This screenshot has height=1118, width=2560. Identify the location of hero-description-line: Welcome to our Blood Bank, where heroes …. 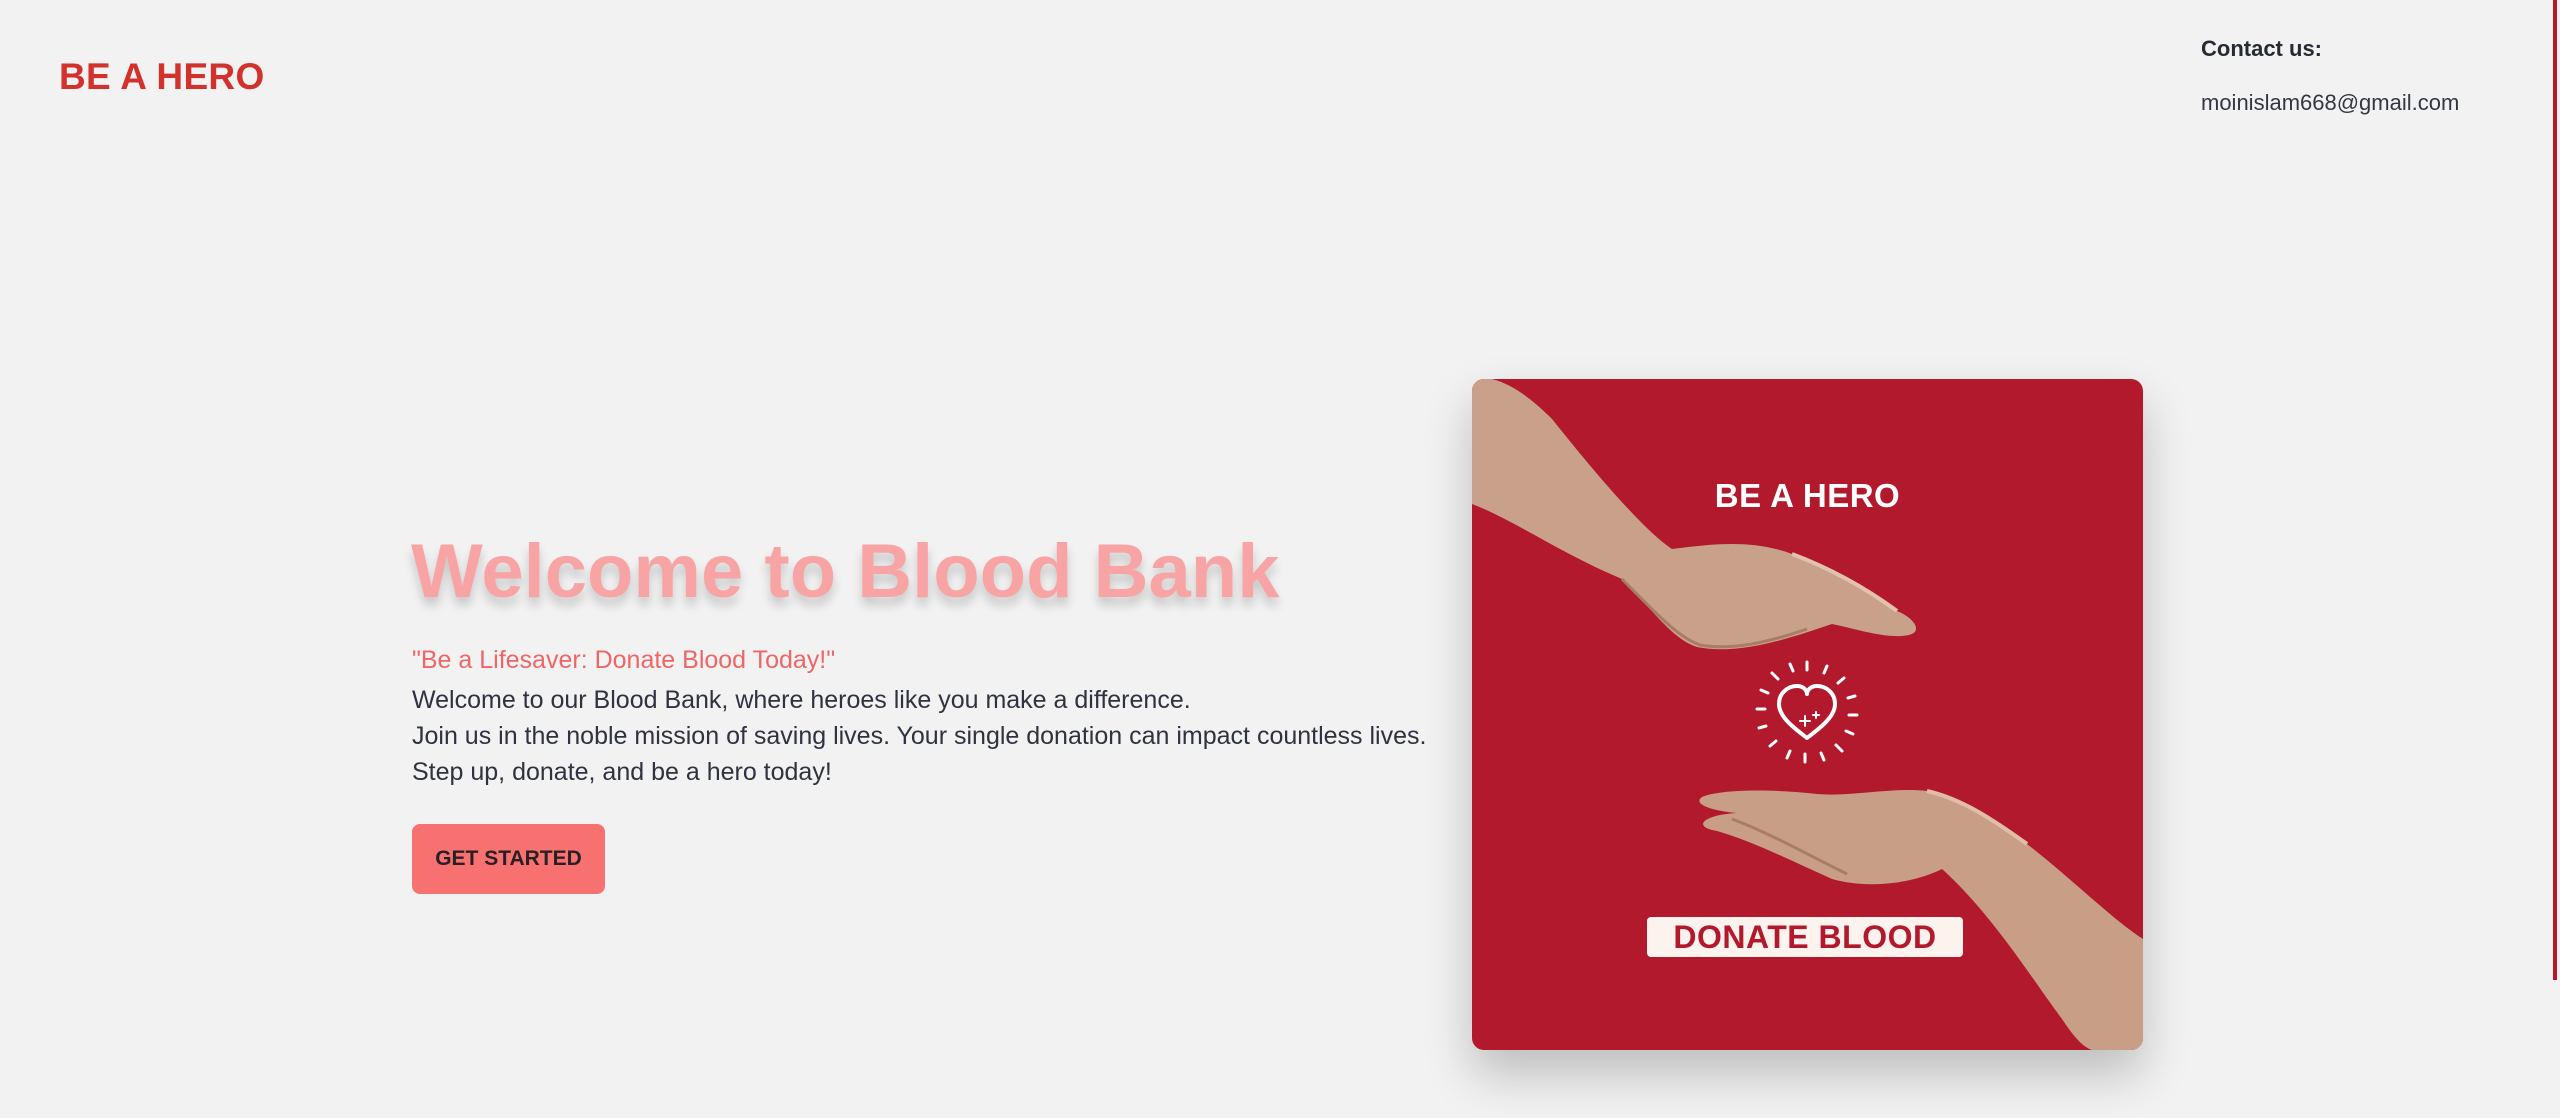
(801, 700).